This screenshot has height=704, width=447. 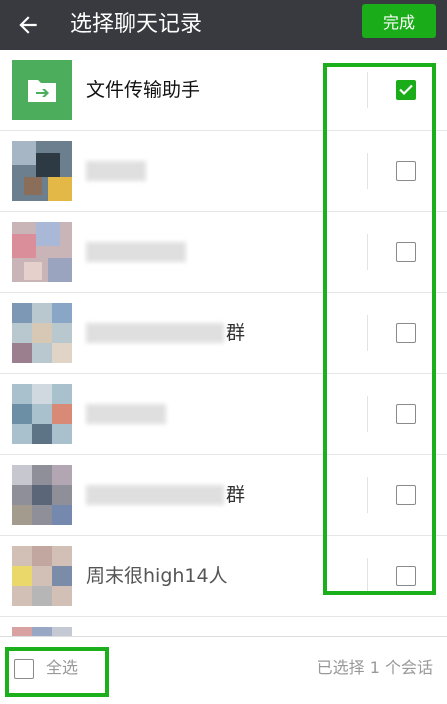 I want to click on select-all-label: 全选, so click(x=62, y=668).